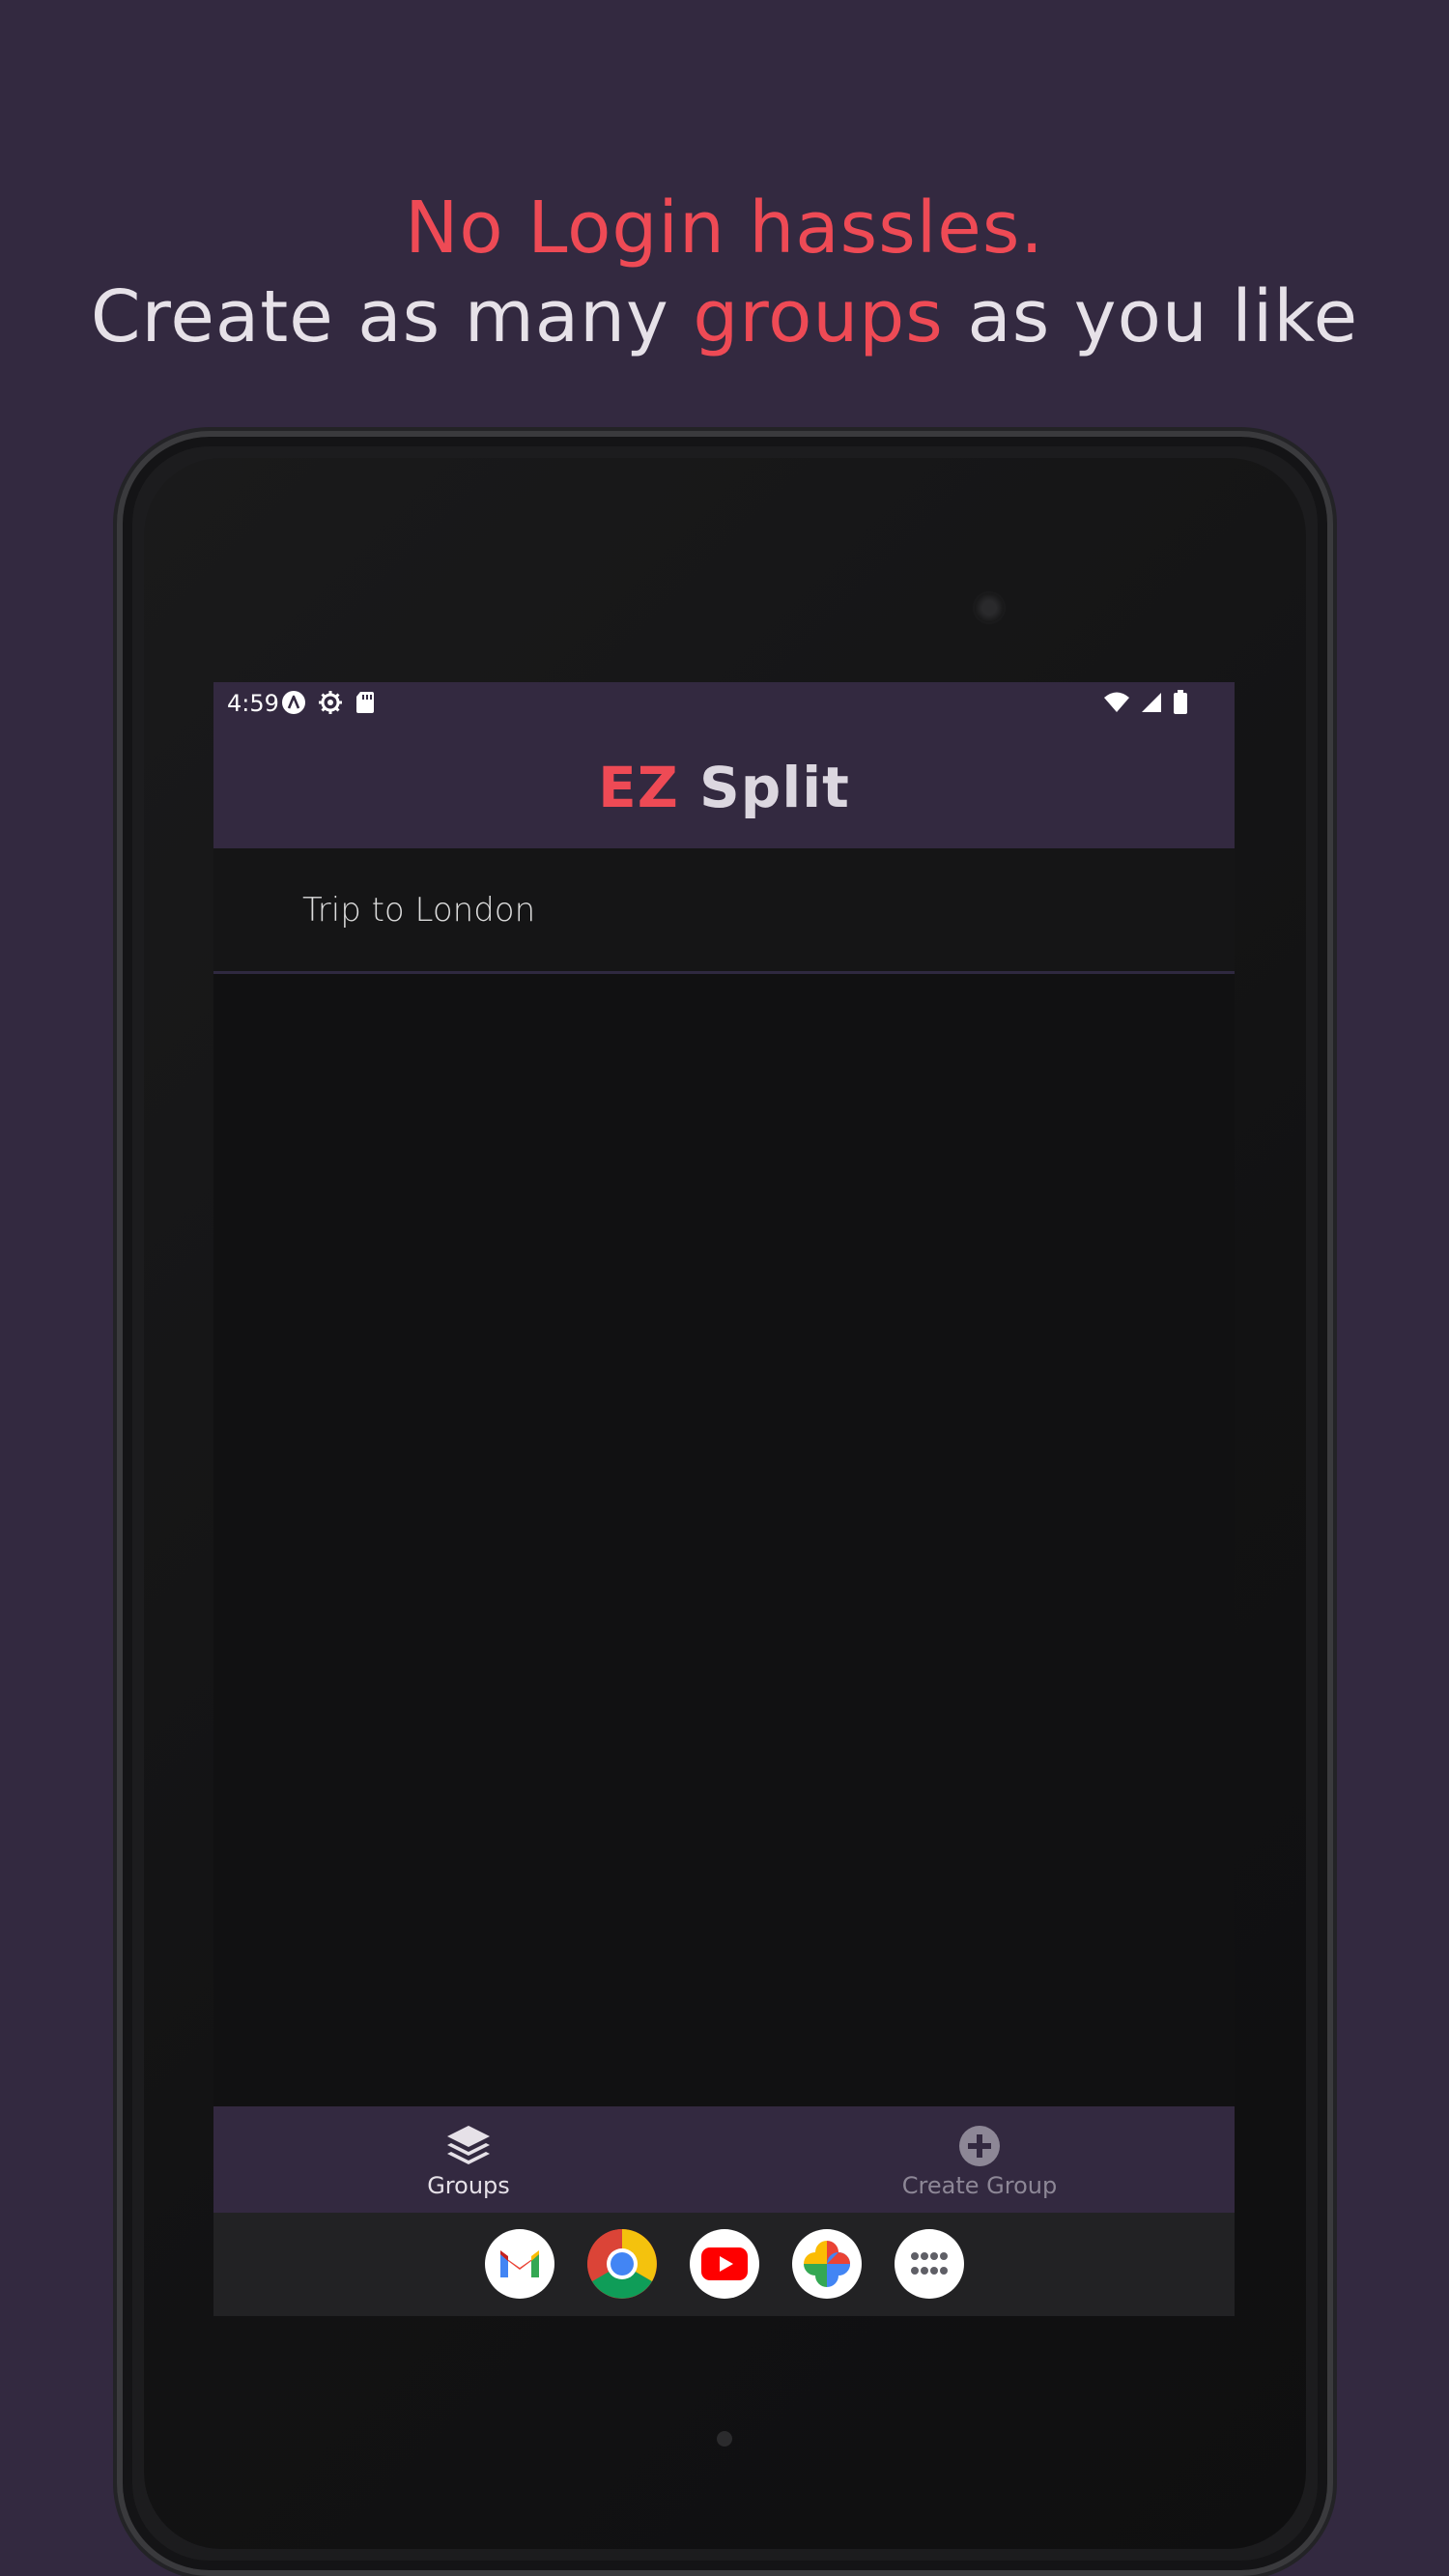 The height and width of the screenshot is (2576, 1449). I want to click on tablet-sensor, so click(724, 2439).